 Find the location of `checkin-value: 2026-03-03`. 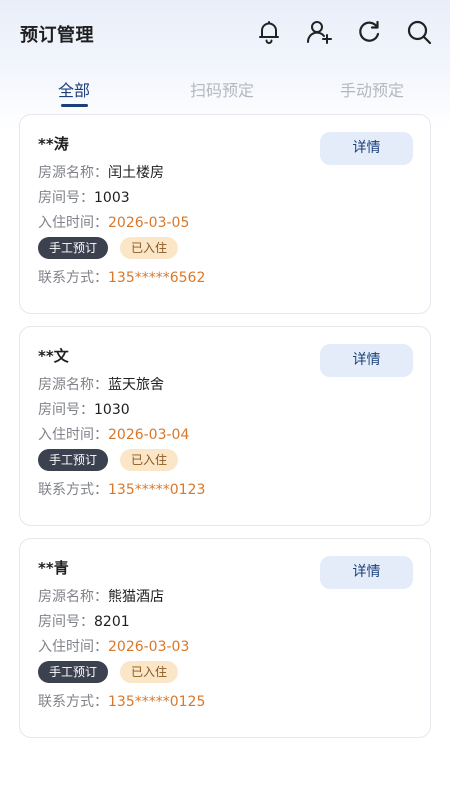

checkin-value: 2026-03-03 is located at coordinates (149, 647).